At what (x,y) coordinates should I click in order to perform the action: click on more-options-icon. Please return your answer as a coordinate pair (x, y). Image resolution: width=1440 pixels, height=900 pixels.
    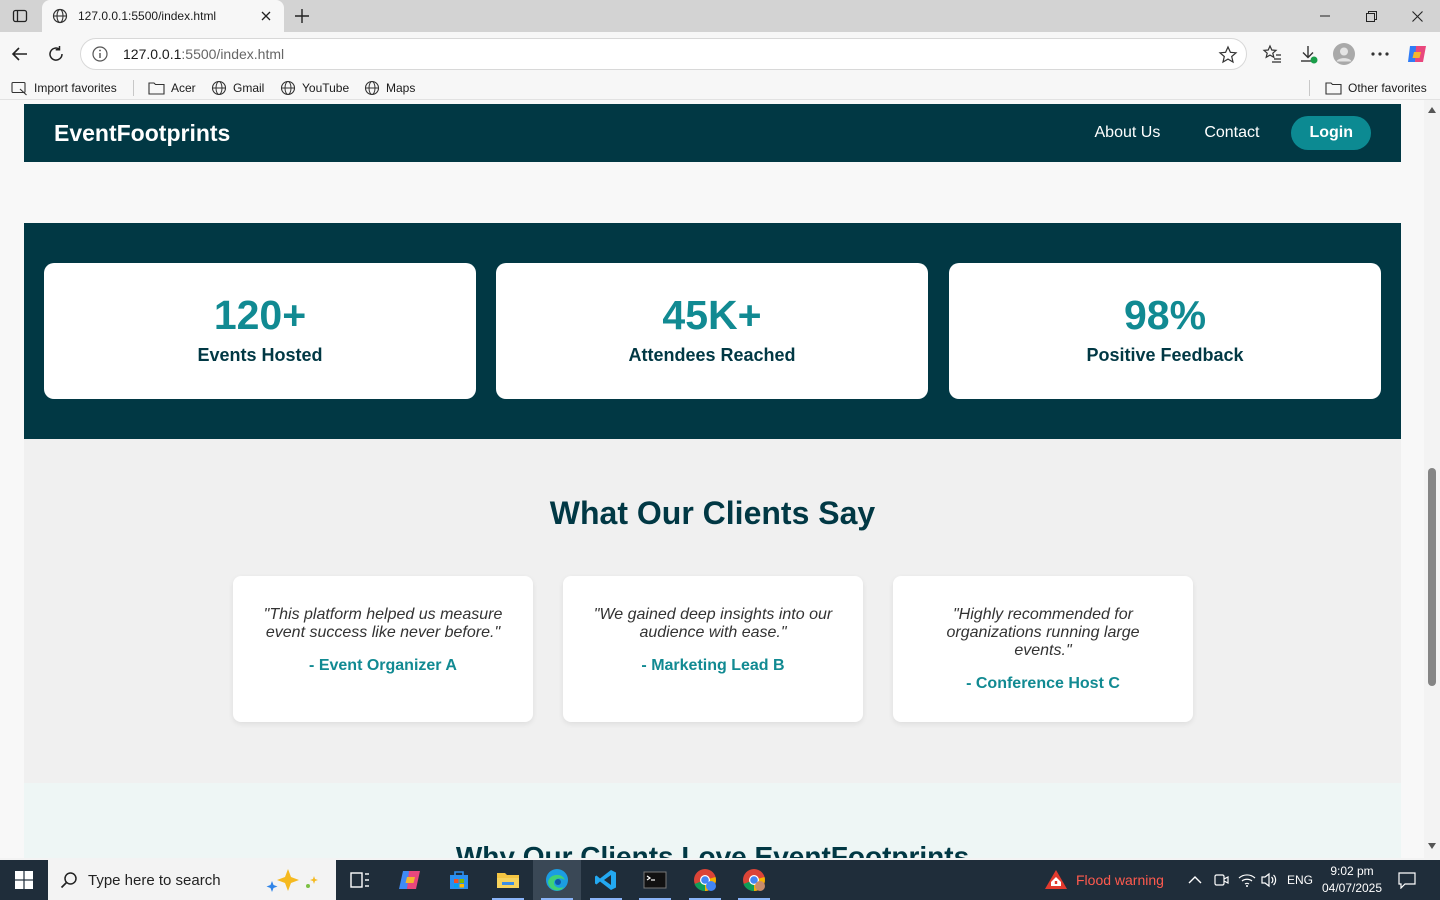
    Looking at the image, I should click on (1380, 54).